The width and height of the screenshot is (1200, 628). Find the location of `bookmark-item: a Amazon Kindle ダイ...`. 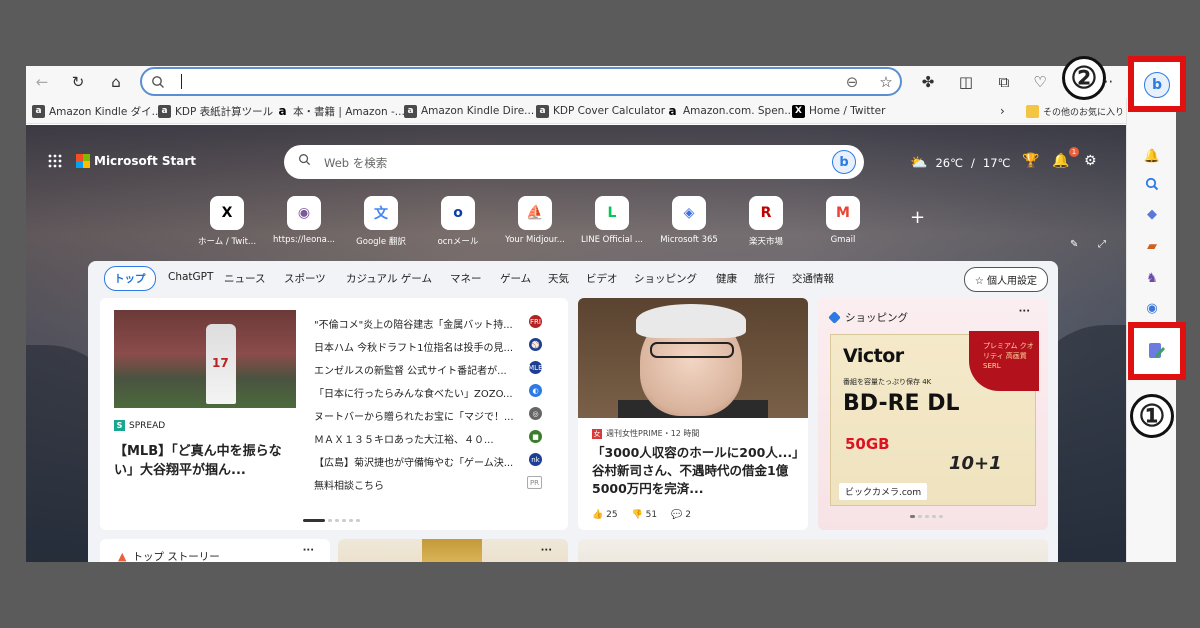

bookmark-item: a Amazon Kindle ダイ... is located at coordinates (97, 111).